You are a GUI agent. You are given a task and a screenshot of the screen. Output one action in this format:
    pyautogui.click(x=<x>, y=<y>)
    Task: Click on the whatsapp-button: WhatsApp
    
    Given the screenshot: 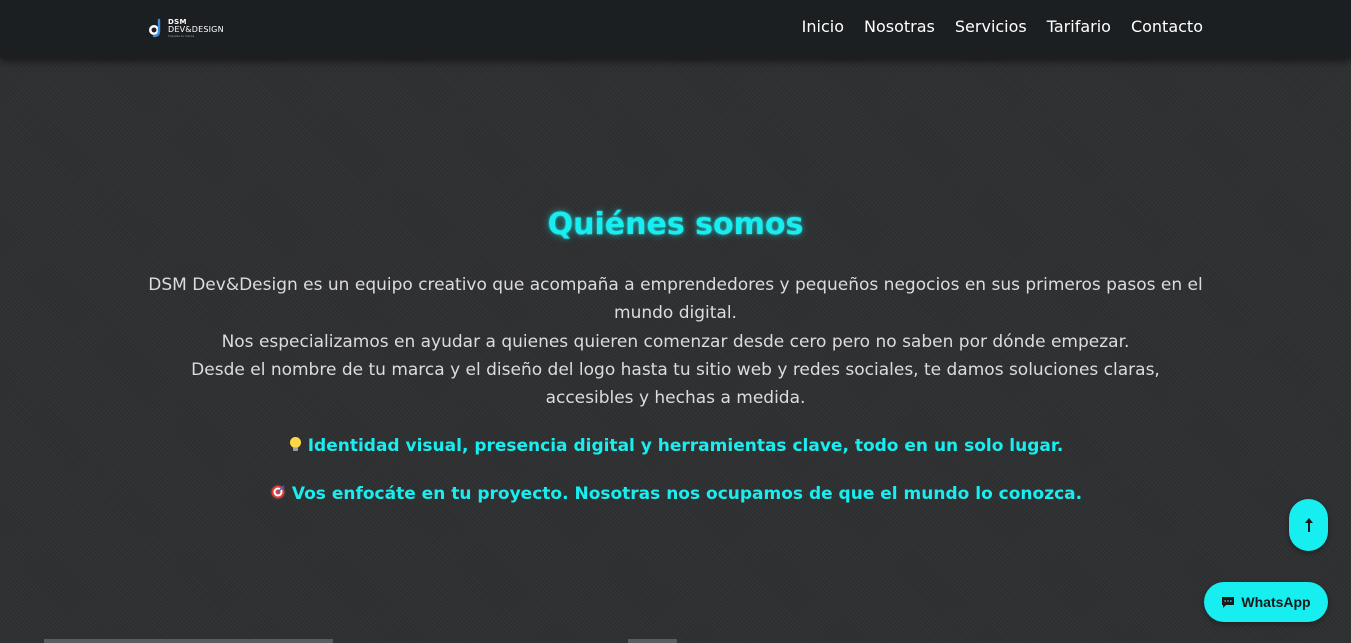 What is the action you would take?
    pyautogui.click(x=1266, y=602)
    